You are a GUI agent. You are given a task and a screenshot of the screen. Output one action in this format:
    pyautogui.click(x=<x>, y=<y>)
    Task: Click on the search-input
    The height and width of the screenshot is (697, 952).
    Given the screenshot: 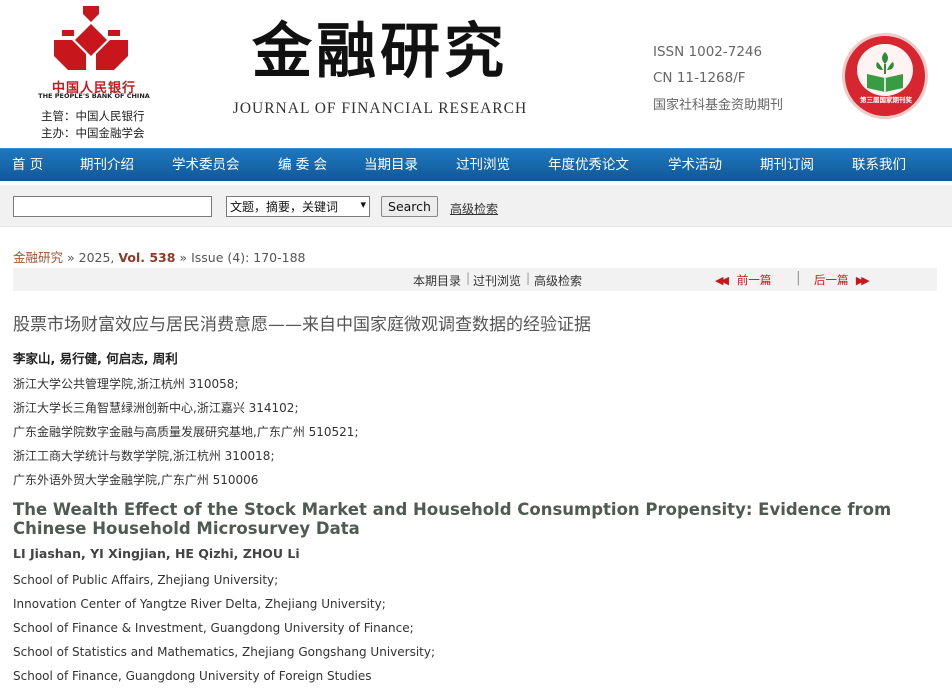 What is the action you would take?
    pyautogui.click(x=112, y=206)
    